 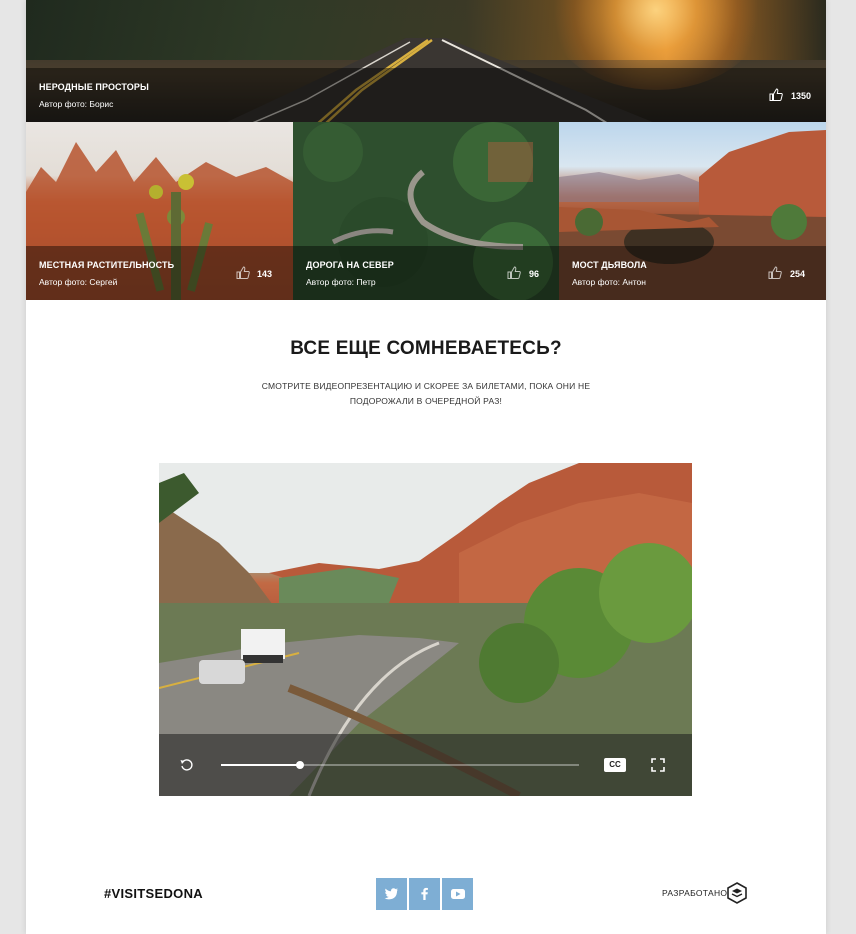 What do you see at coordinates (609, 265) in the screenshot?
I see `tile-title: МОСТ ДЬЯВОЛА` at bounding box center [609, 265].